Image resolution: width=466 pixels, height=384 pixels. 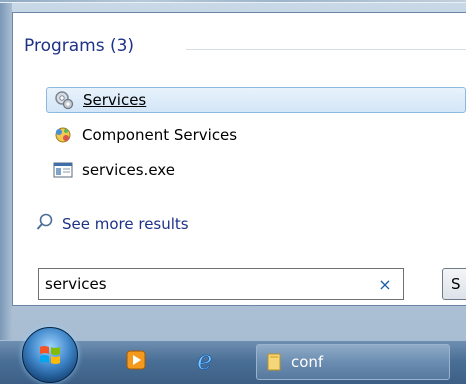 I want to click on internet-explorer-taskbar-button: e, so click(x=206, y=362).